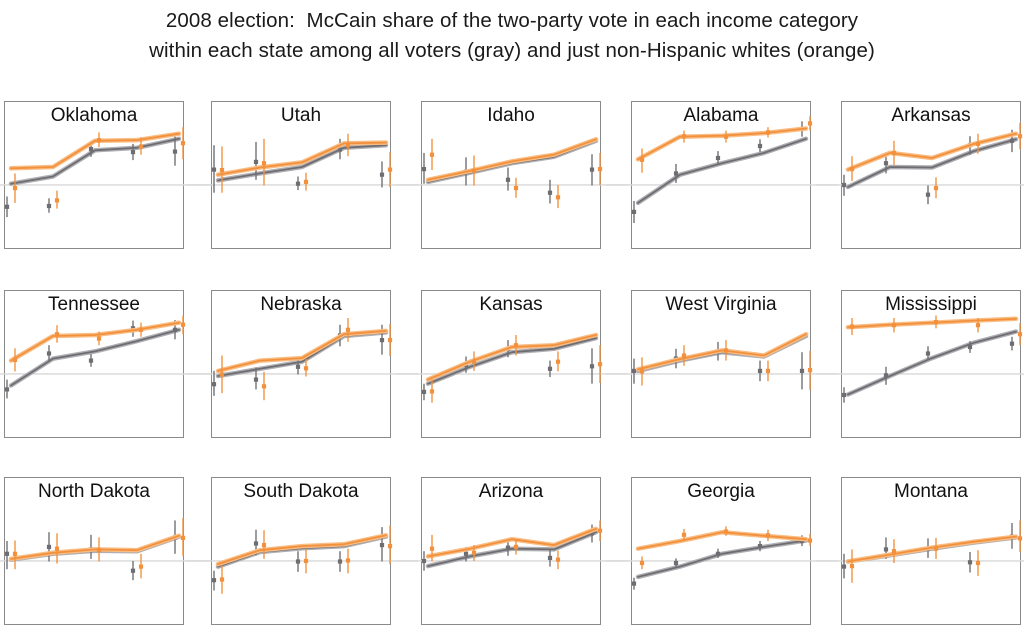 The image size is (1024, 626). I want to click on state-panel-alabama: Alabama, so click(722, 175).